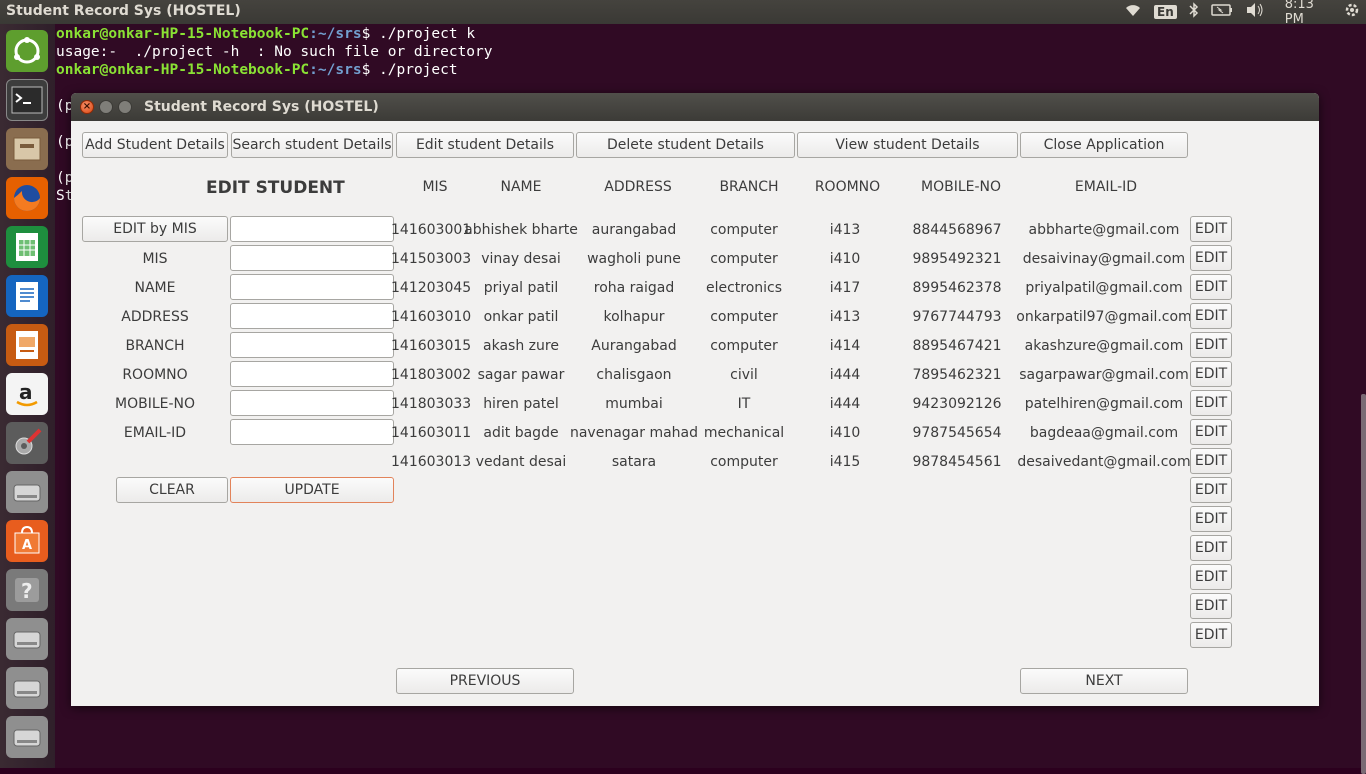 This screenshot has width=1366, height=774. Describe the element at coordinates (27, 149) in the screenshot. I see `files-icon` at that location.